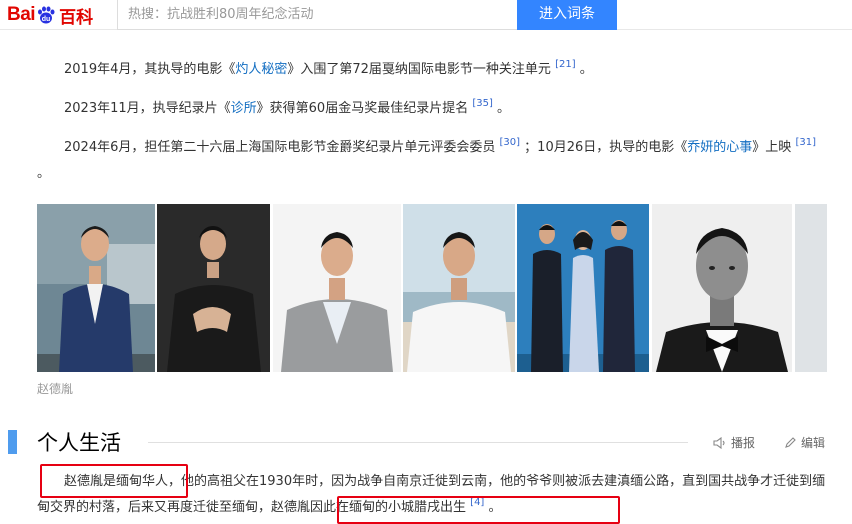  I want to click on edit-label: 编辑, so click(813, 443).